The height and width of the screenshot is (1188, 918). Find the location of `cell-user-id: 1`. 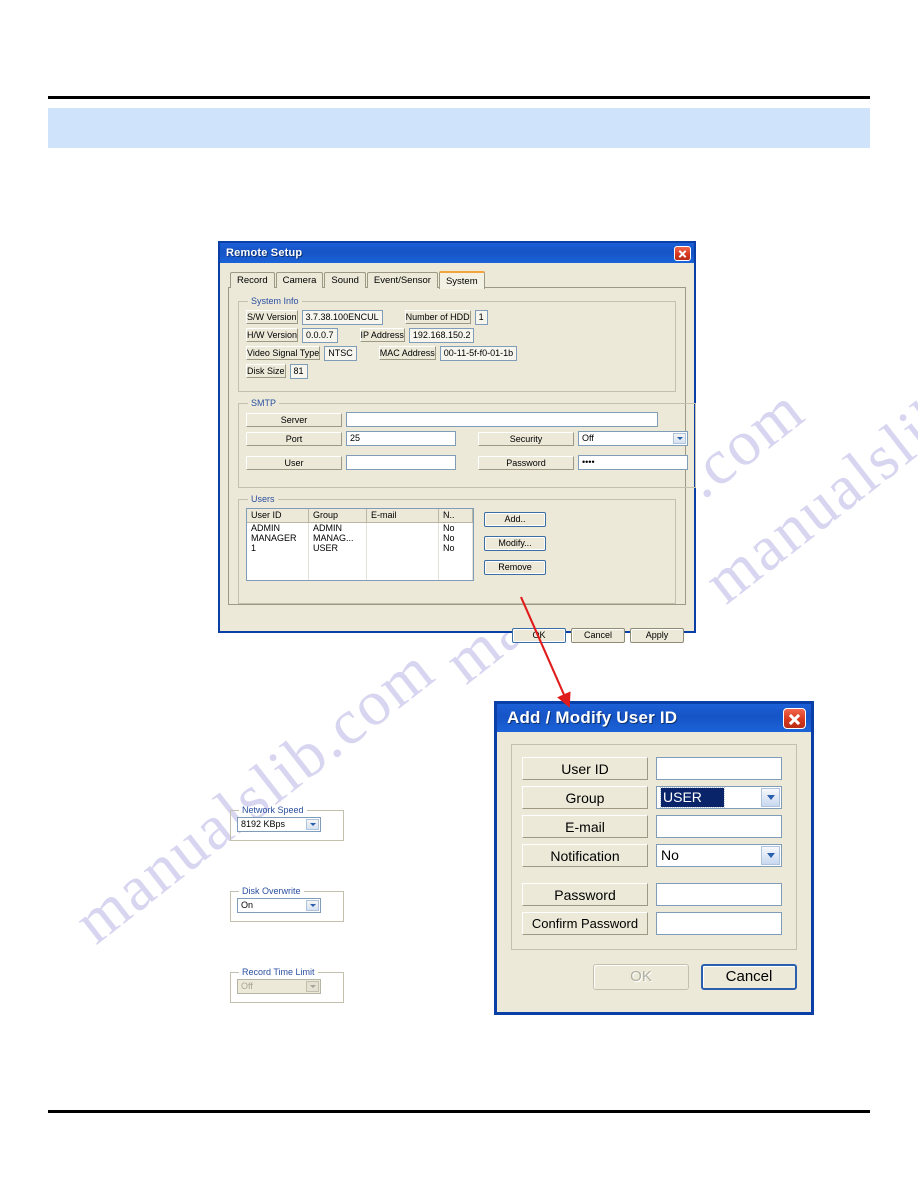

cell-user-id: 1 is located at coordinates (278, 548).